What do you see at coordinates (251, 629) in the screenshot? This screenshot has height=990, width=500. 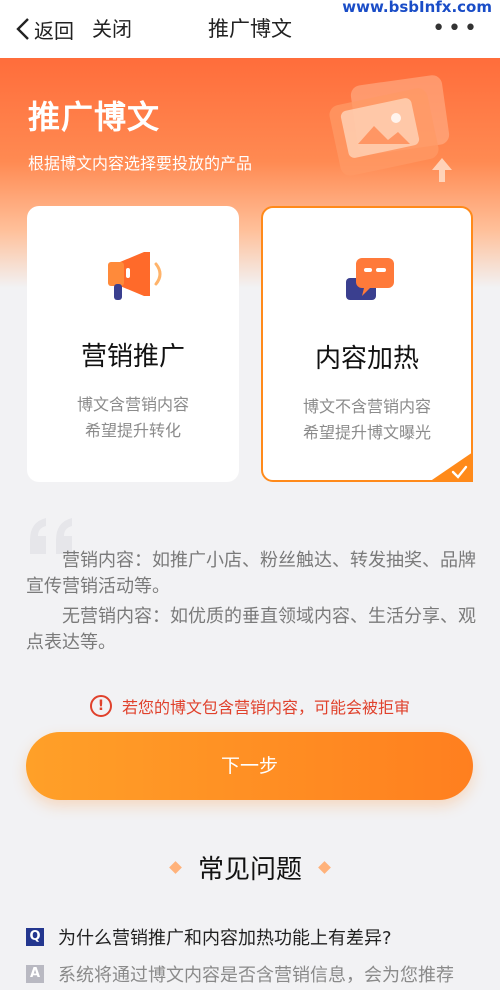 I see `non-marketing-content-note: 无营销内容：如优质的垂直领域内容、生活分享、观点表达等。` at bounding box center [251, 629].